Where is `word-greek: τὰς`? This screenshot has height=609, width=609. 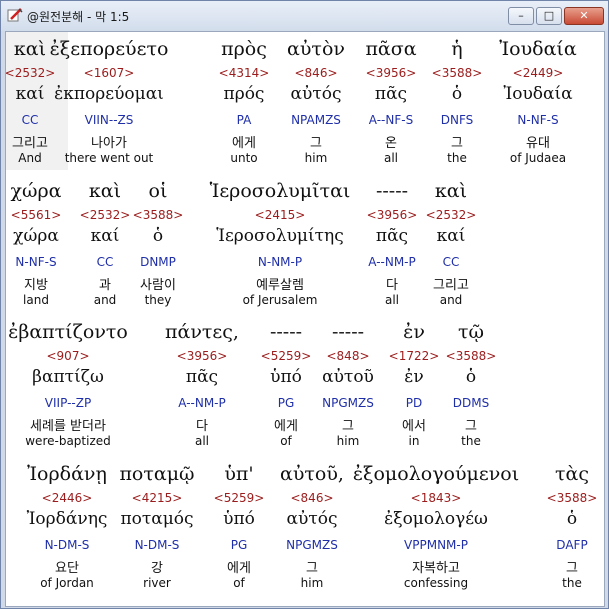 word-greek: τὰς is located at coordinates (572, 474).